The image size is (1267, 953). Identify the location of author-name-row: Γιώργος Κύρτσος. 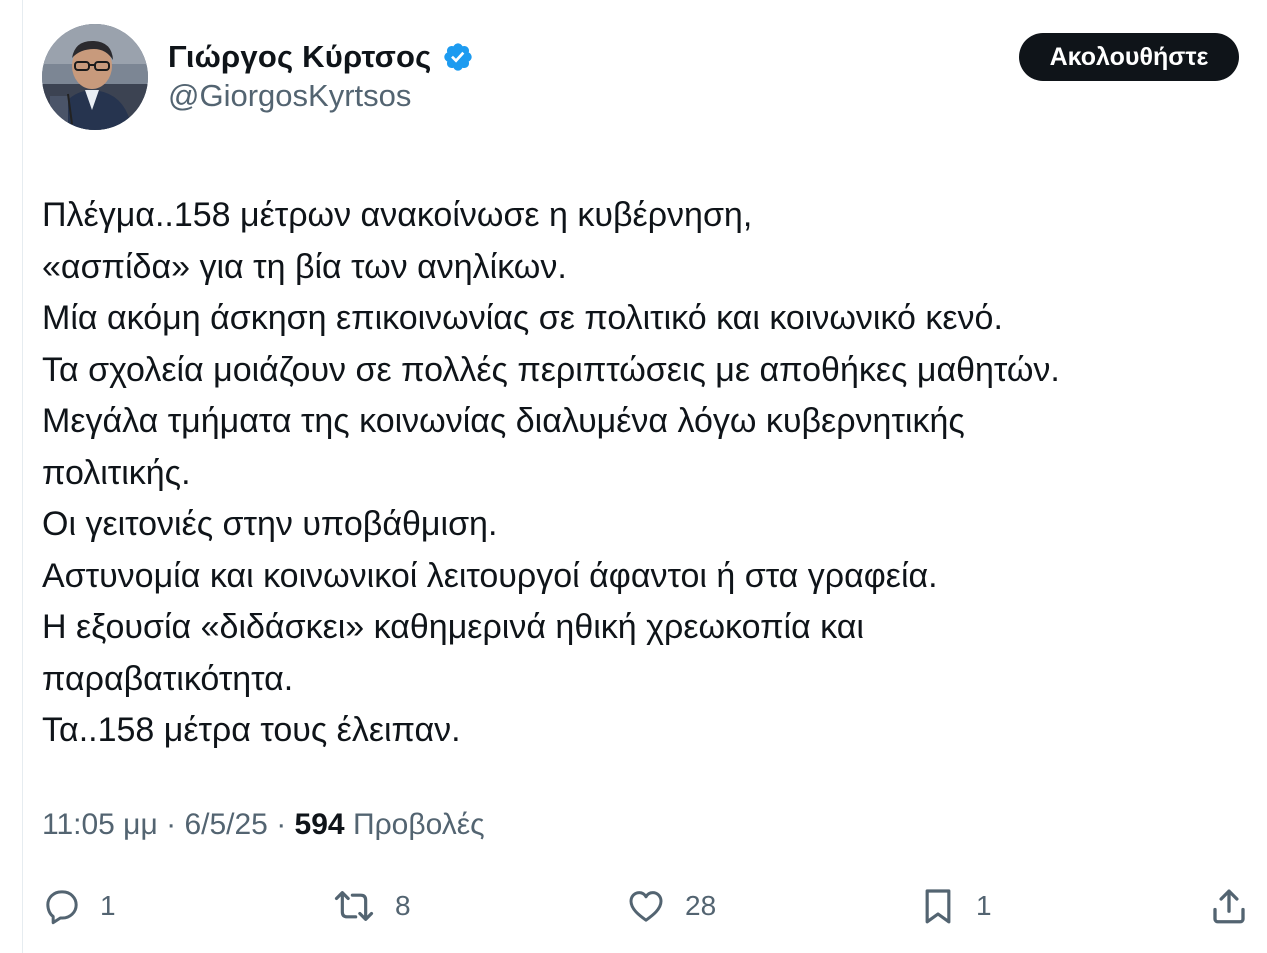
(321, 57).